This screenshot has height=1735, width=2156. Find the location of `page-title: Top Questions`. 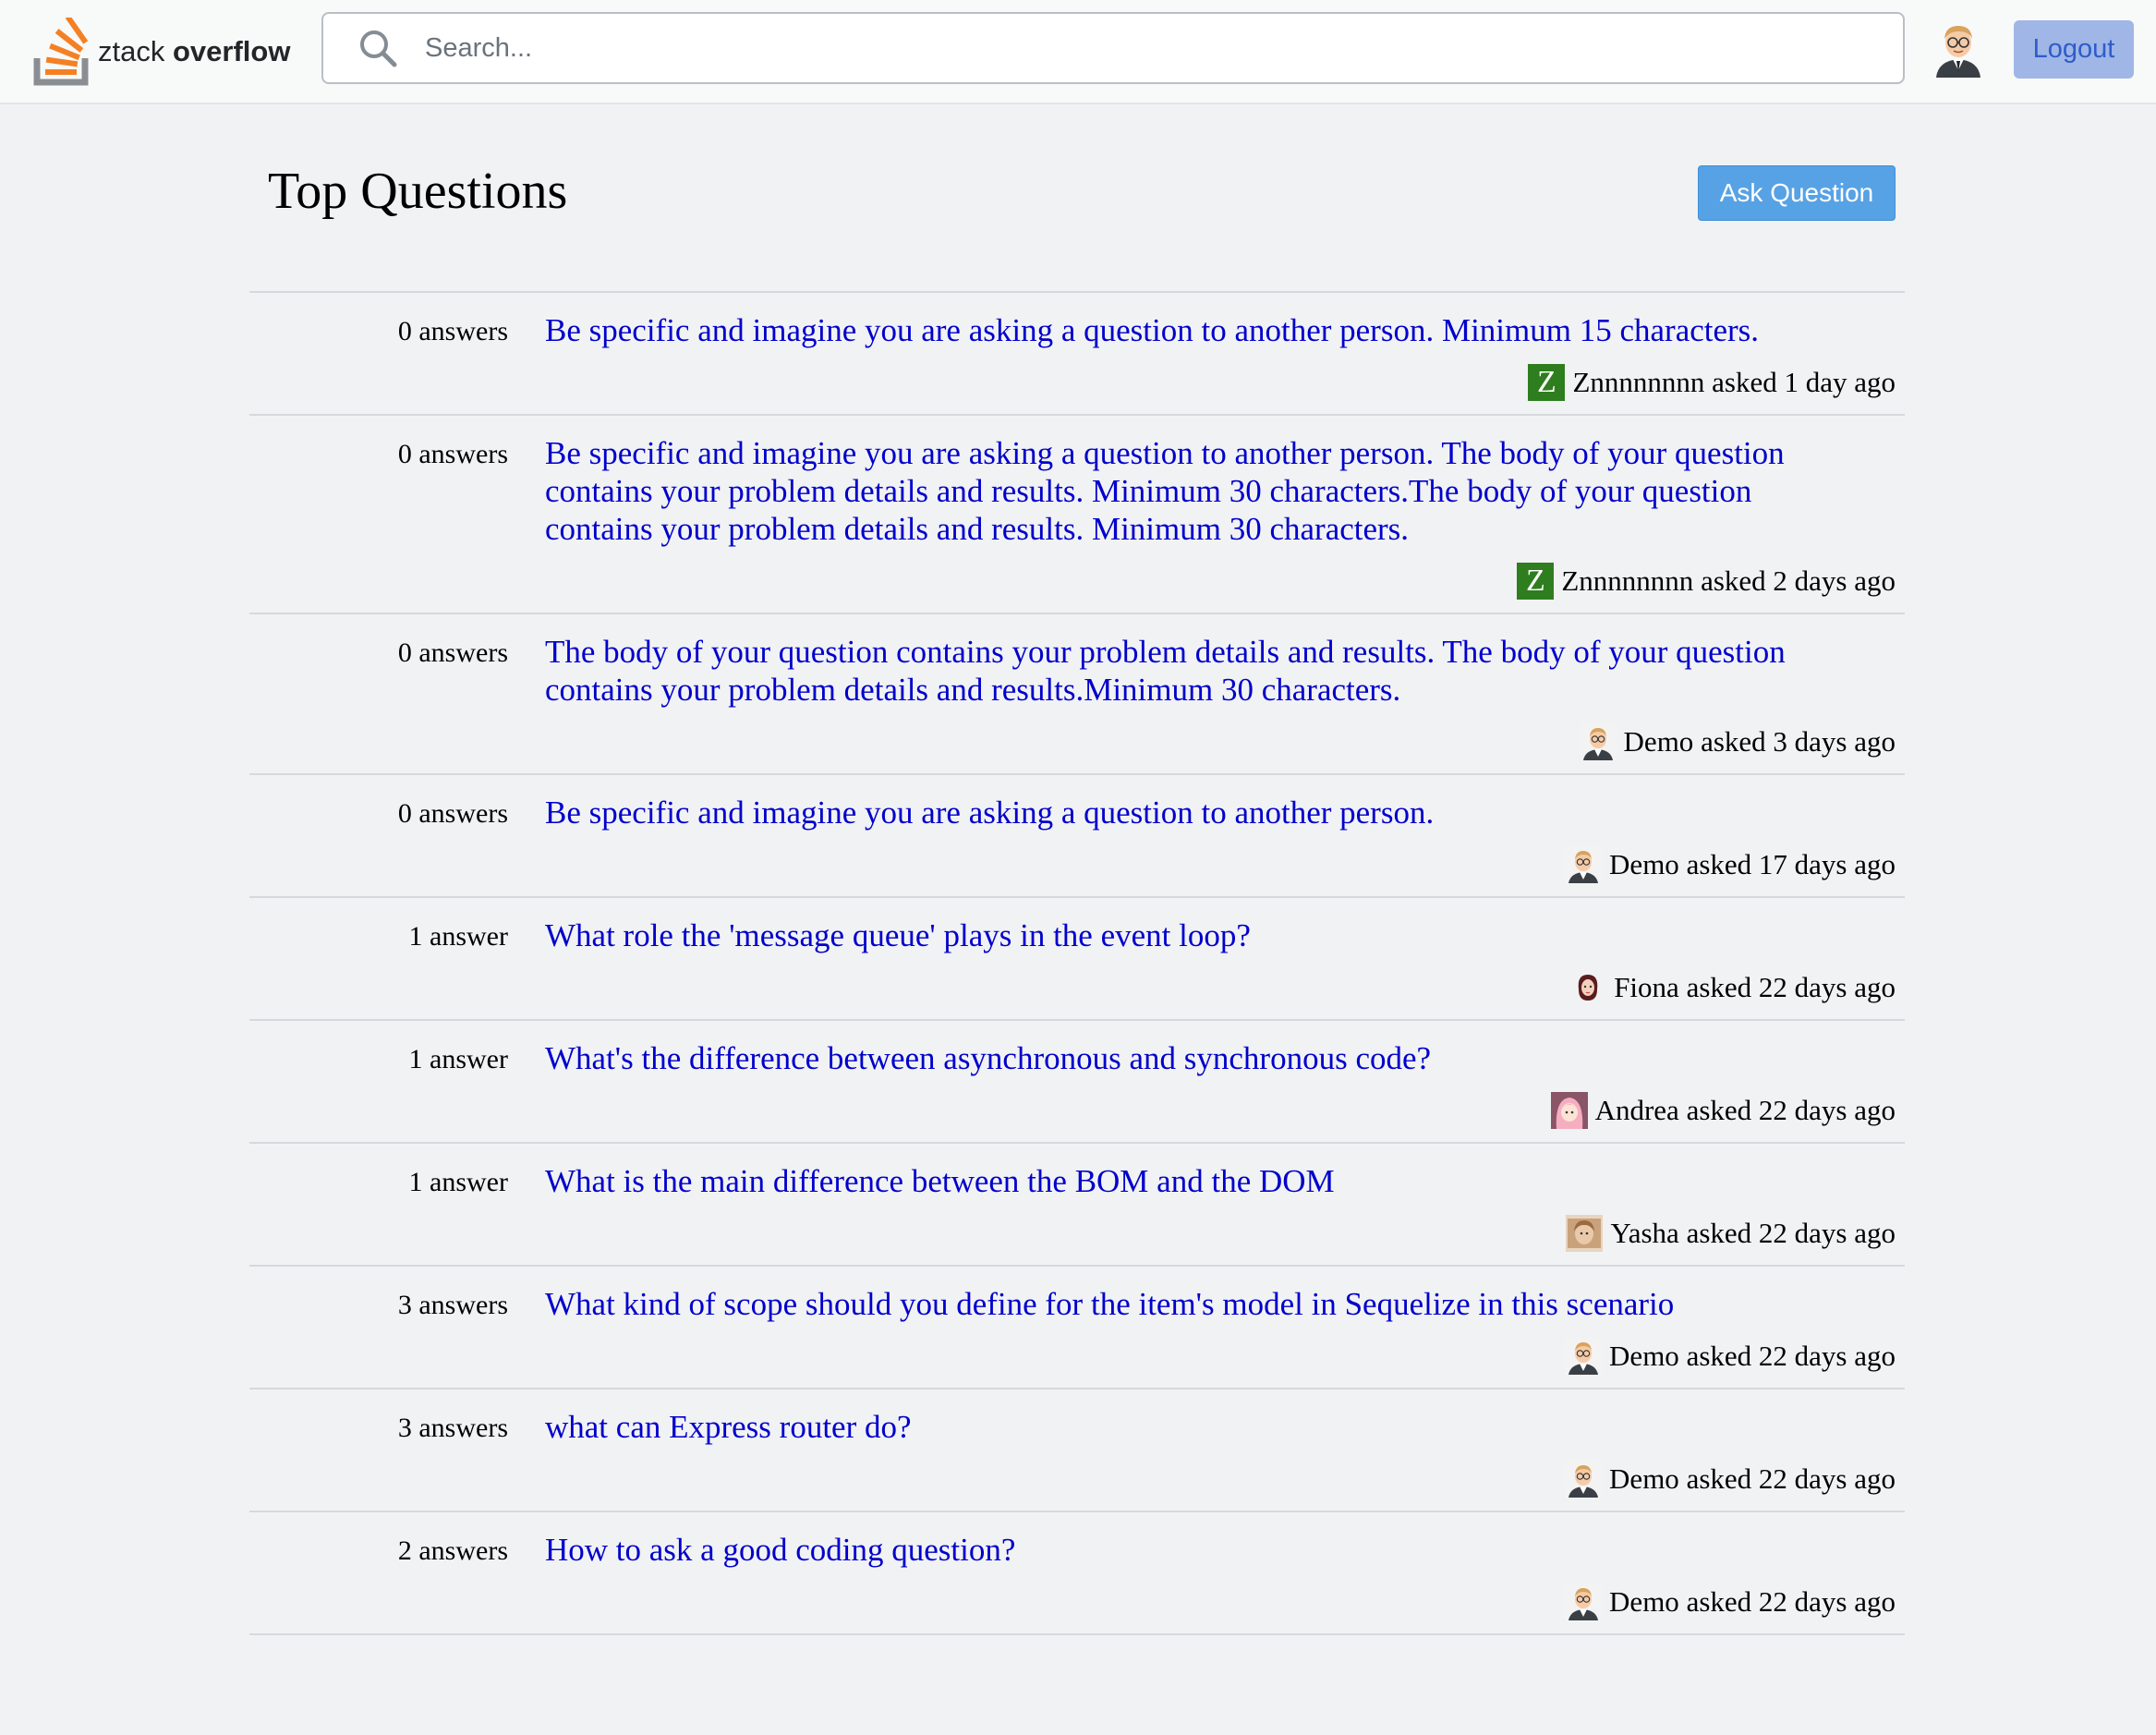

page-title: Top Questions is located at coordinates (418, 191).